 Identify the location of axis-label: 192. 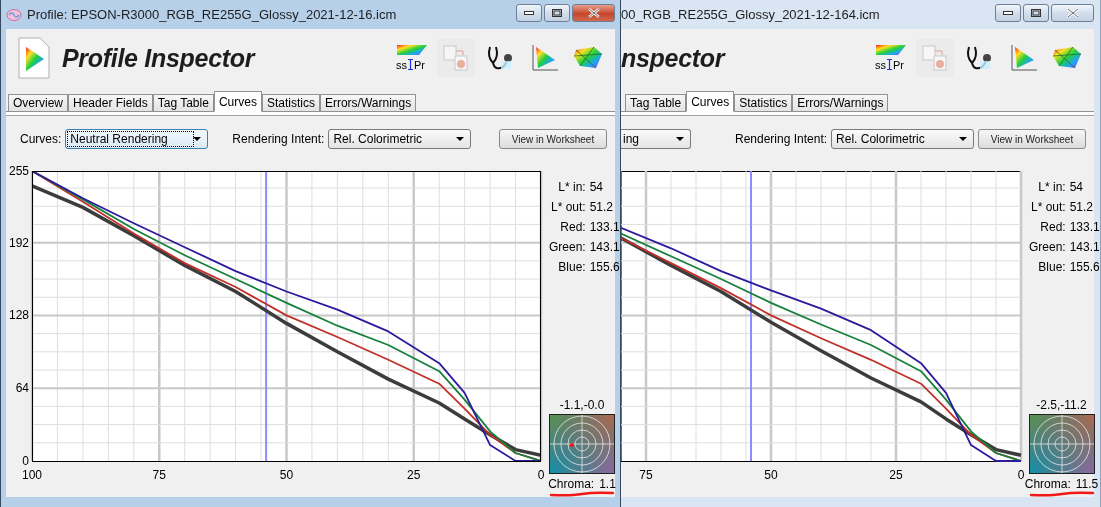
(18, 242).